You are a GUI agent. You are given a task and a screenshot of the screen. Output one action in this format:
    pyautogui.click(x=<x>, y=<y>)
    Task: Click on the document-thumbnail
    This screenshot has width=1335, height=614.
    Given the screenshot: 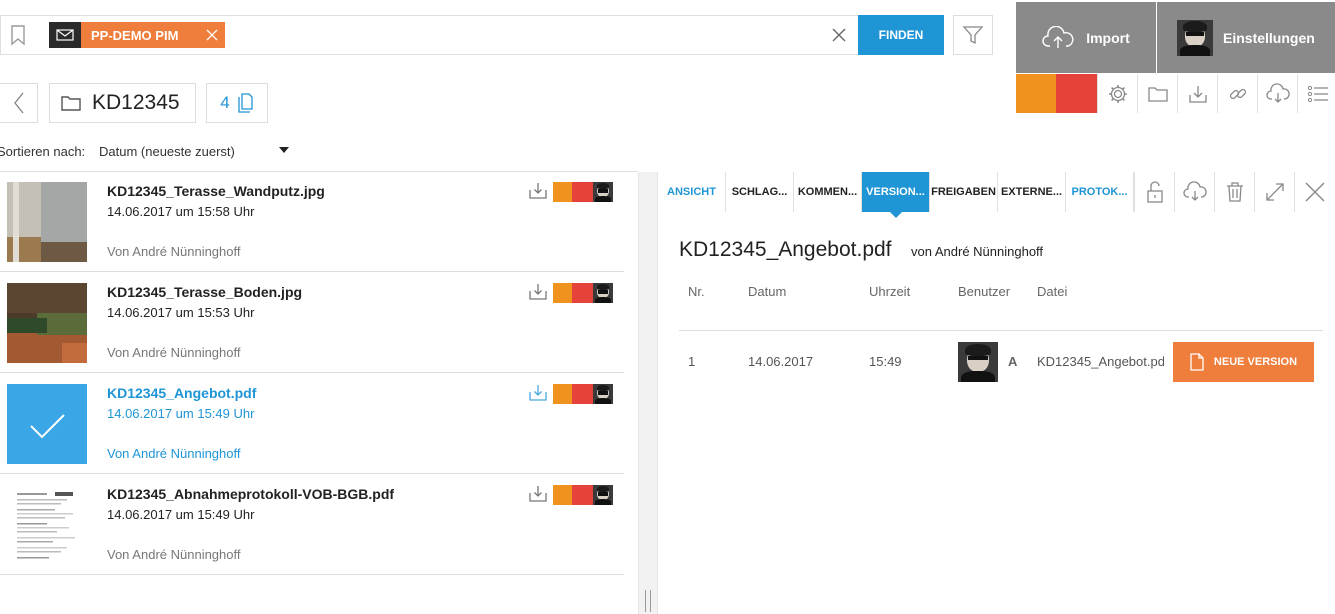 What is the action you would take?
    pyautogui.click(x=47, y=525)
    